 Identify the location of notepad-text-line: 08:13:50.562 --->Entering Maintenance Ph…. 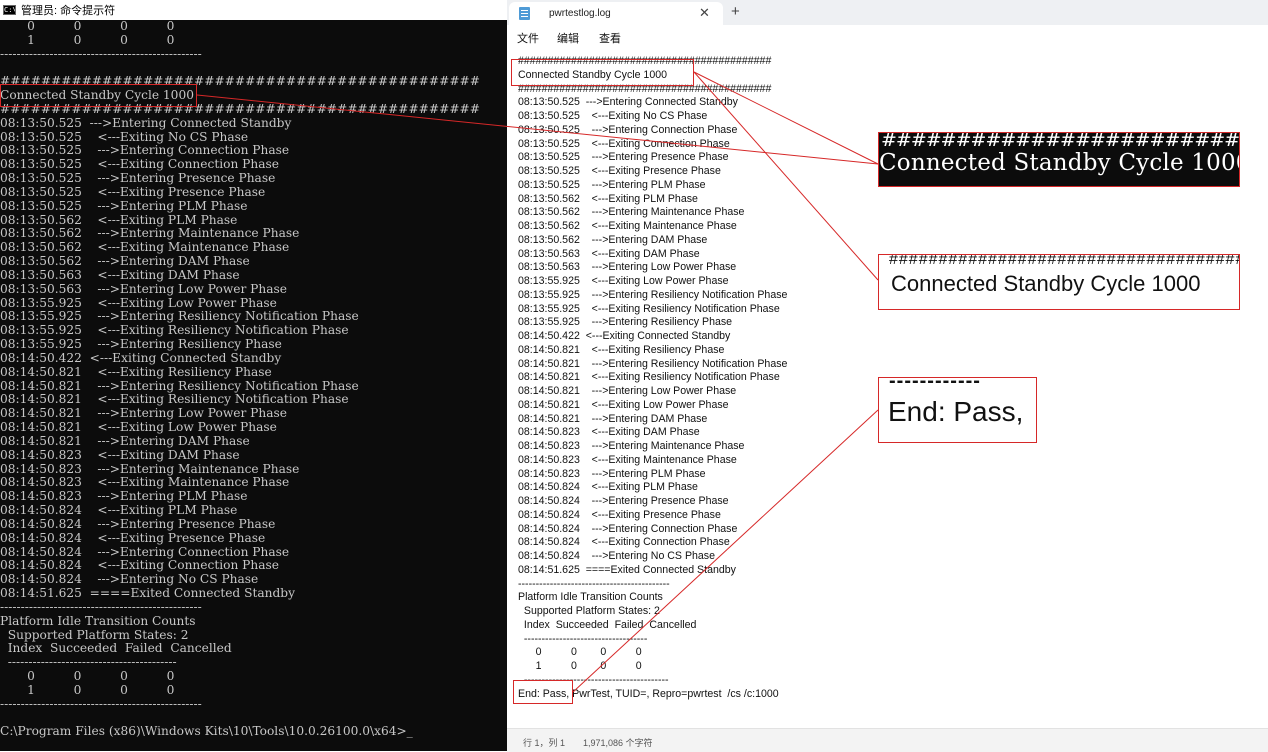
(631, 212).